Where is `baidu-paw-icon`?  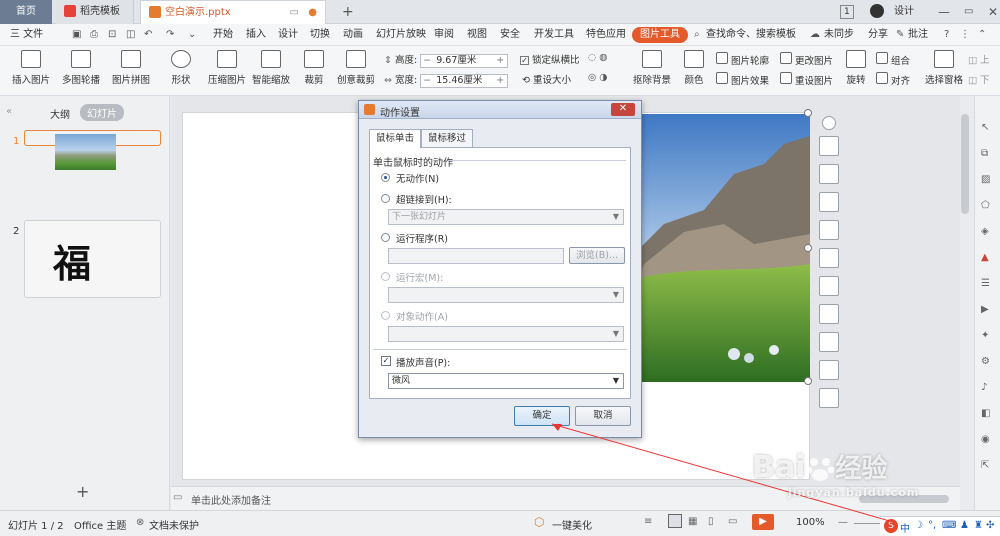 baidu-paw-icon is located at coordinates (820, 469).